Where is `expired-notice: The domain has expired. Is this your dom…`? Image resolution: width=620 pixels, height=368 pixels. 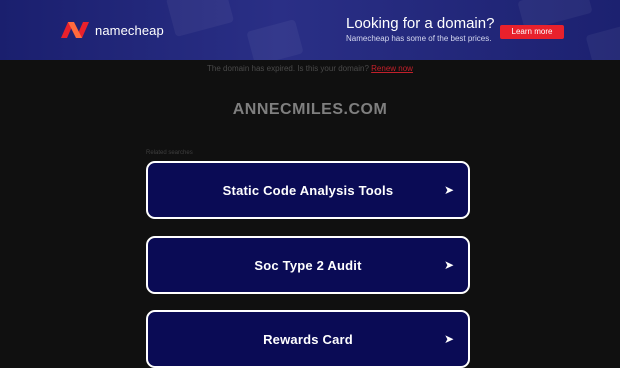
expired-notice: The domain has expired. Is this your dom… is located at coordinates (310, 68).